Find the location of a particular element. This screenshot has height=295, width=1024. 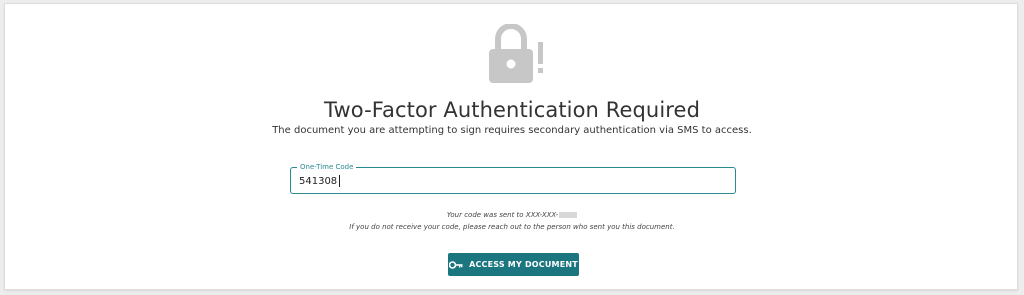

one-time-code-field: One-Time Code is located at coordinates (513, 178).